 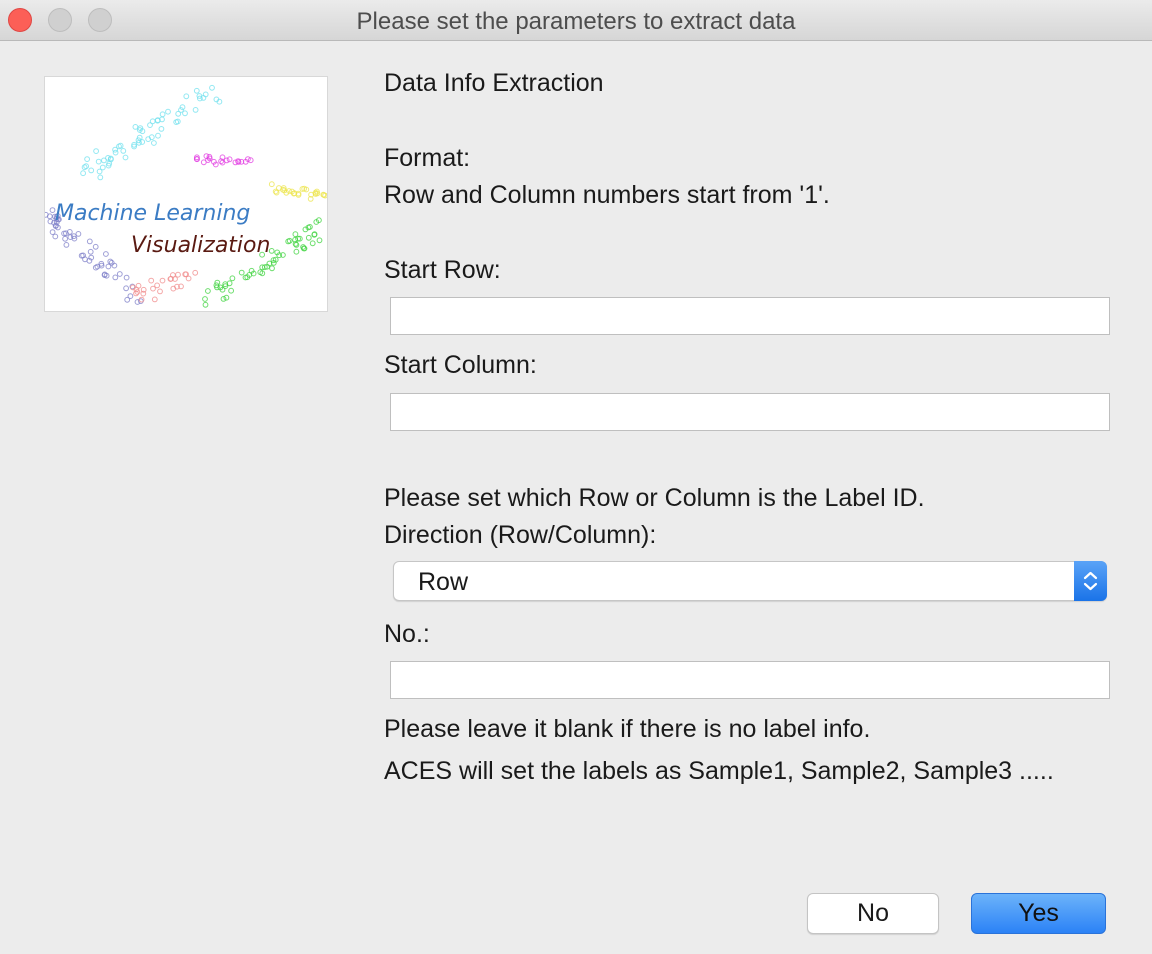 I want to click on direction-select: Row, so click(x=750, y=581).